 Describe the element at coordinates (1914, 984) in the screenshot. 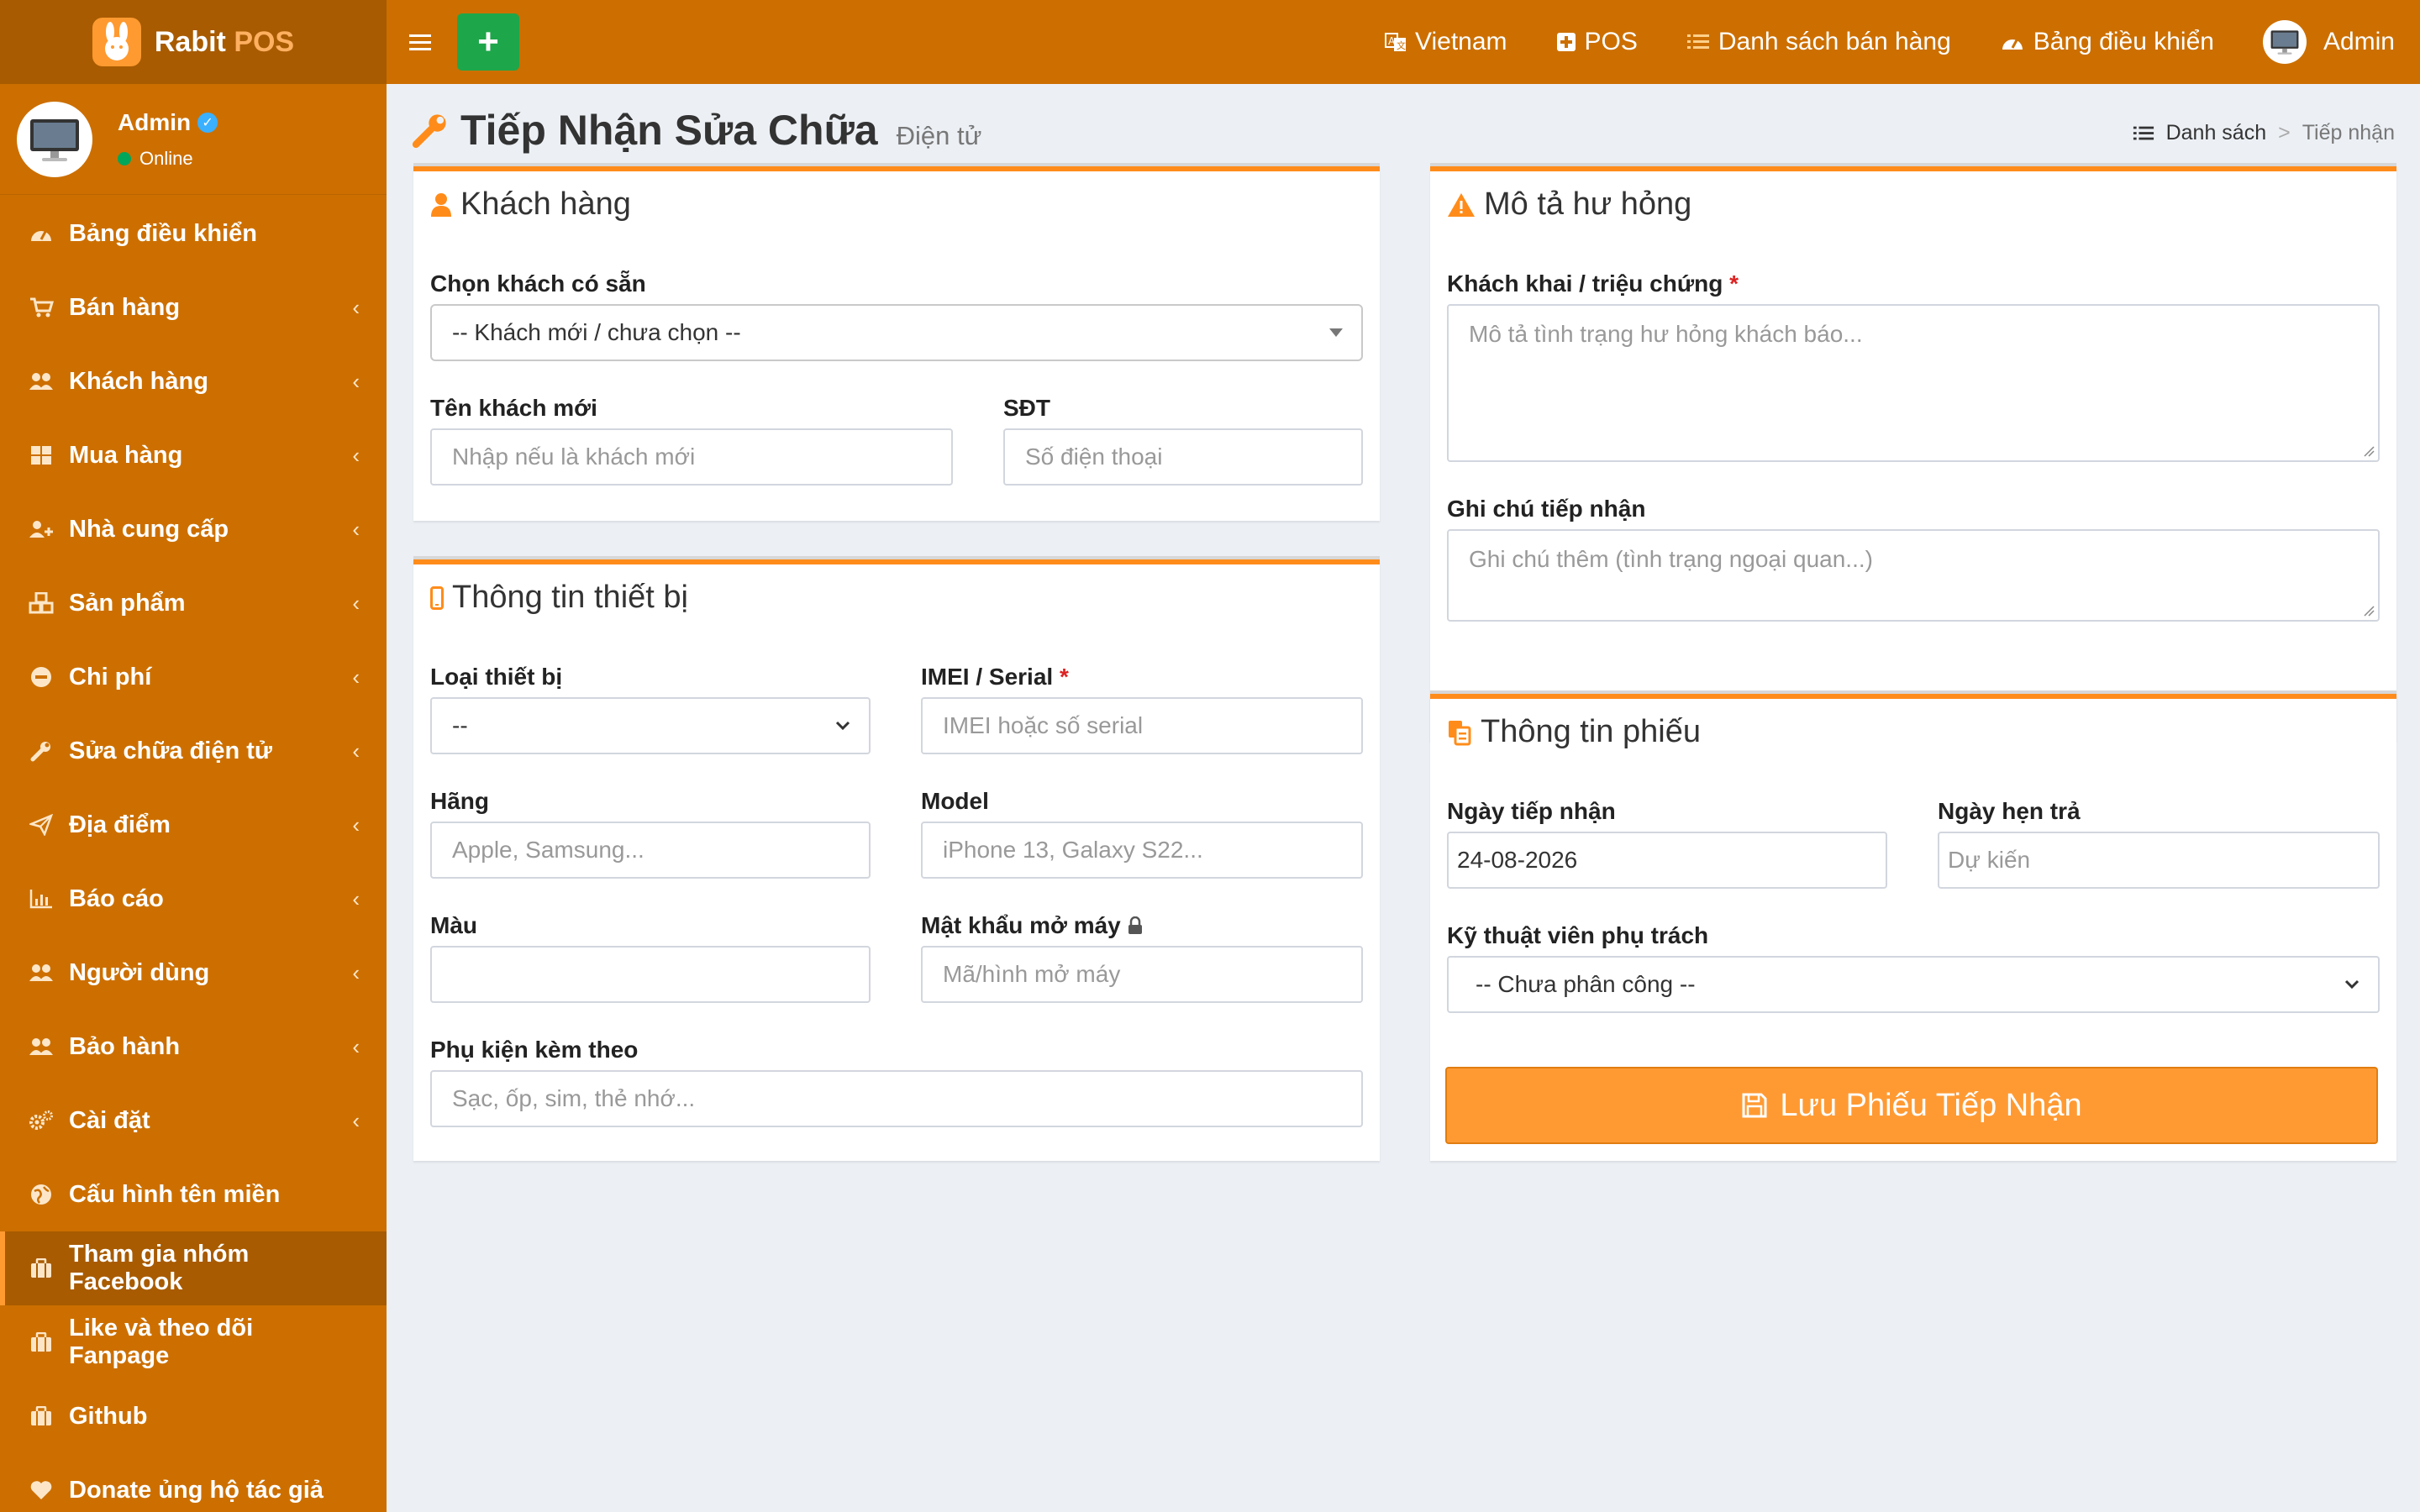

I see `technician-select: -- Chưa phân công --` at that location.